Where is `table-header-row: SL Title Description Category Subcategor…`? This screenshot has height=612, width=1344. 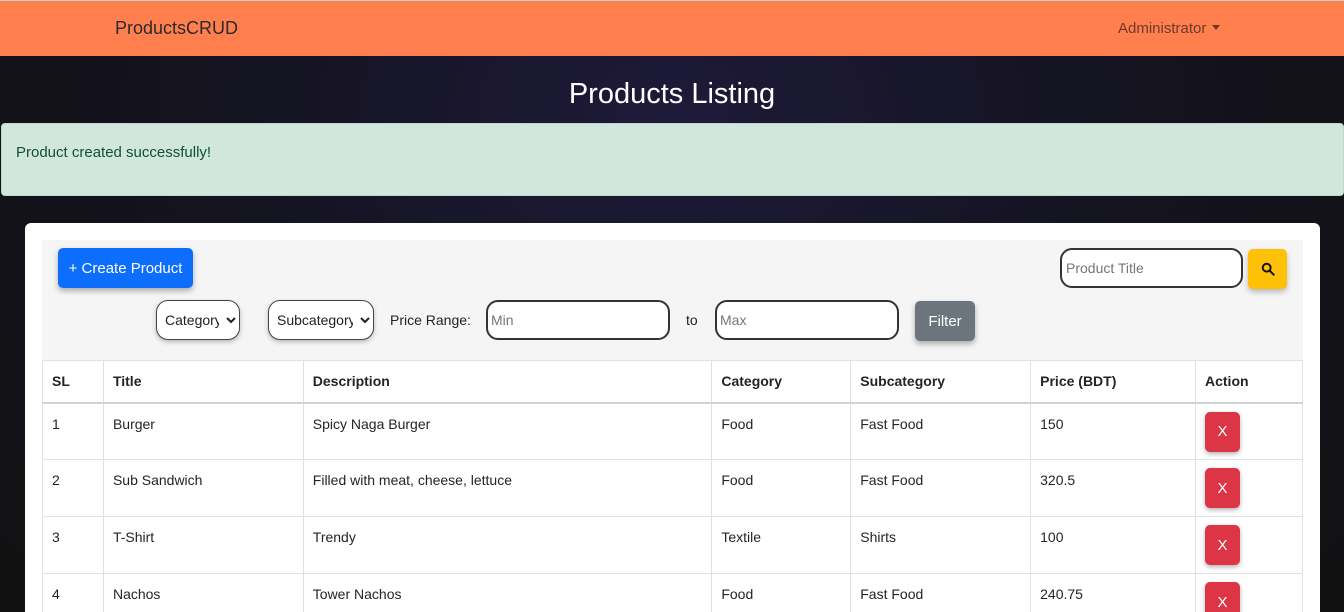 table-header-row: SL Title Description Category Subcategor… is located at coordinates (672, 382).